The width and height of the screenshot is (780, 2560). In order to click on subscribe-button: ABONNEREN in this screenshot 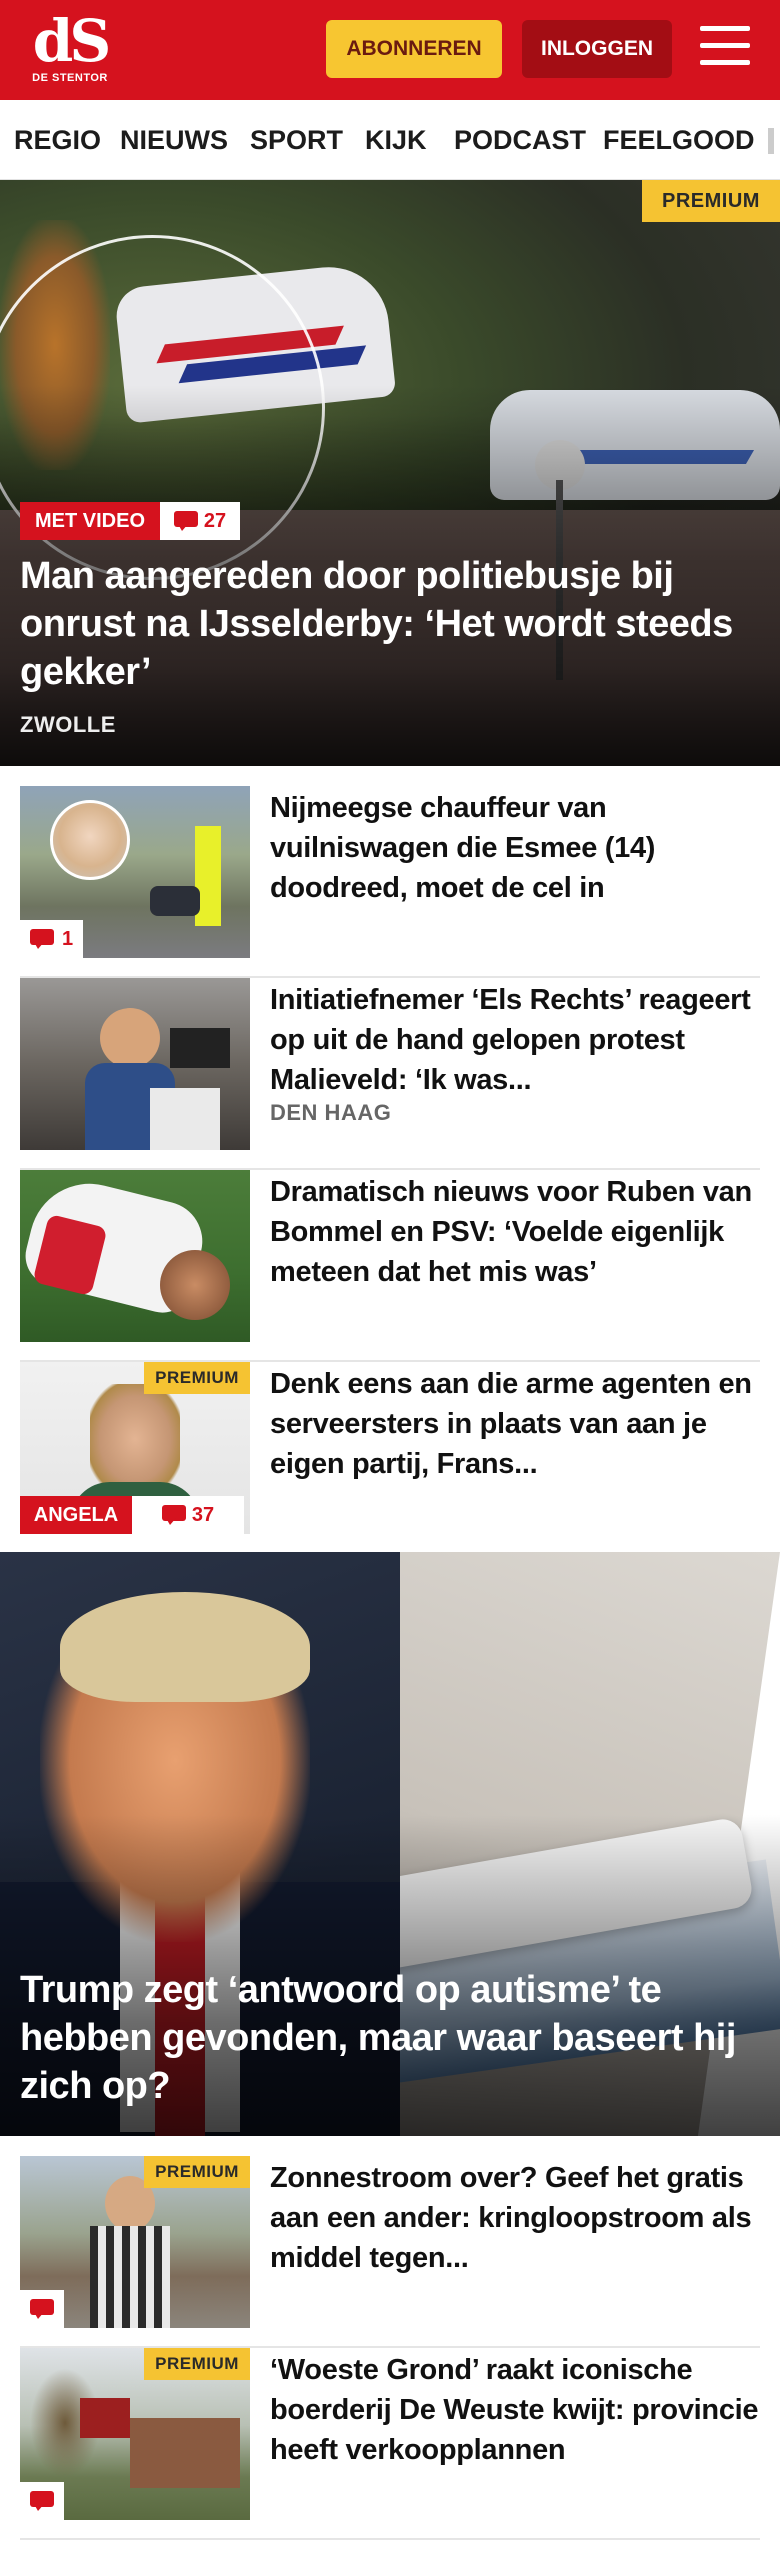, I will do `click(414, 49)`.